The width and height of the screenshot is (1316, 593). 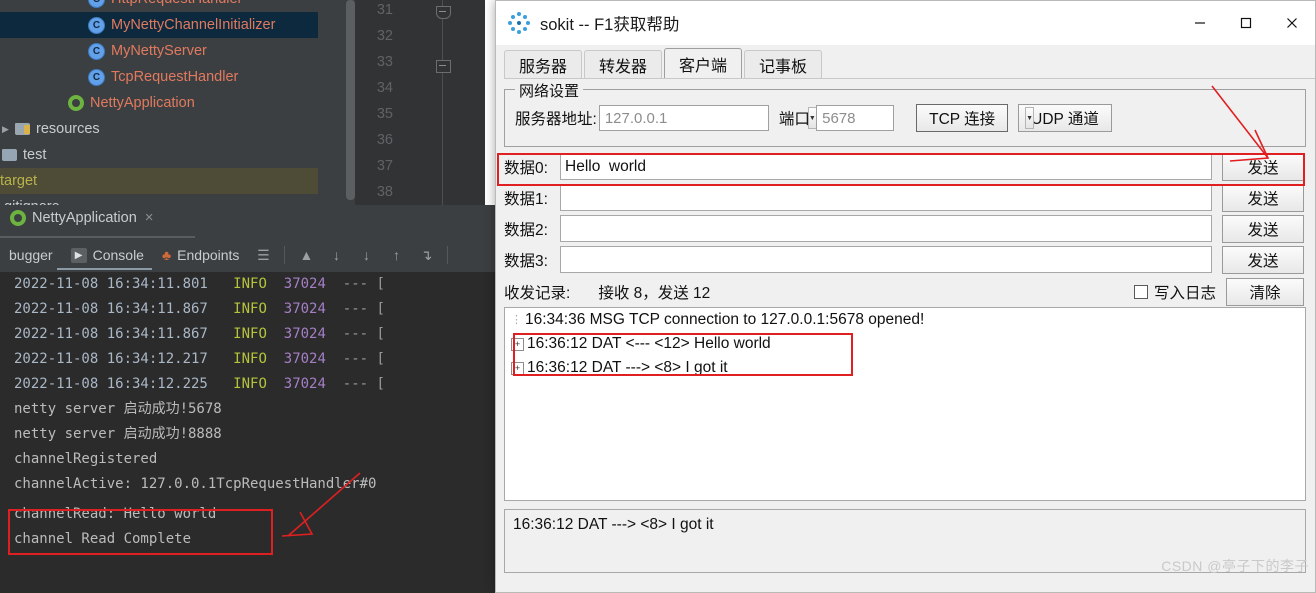 I want to click on console-line: channelRegistered, so click(x=86, y=459).